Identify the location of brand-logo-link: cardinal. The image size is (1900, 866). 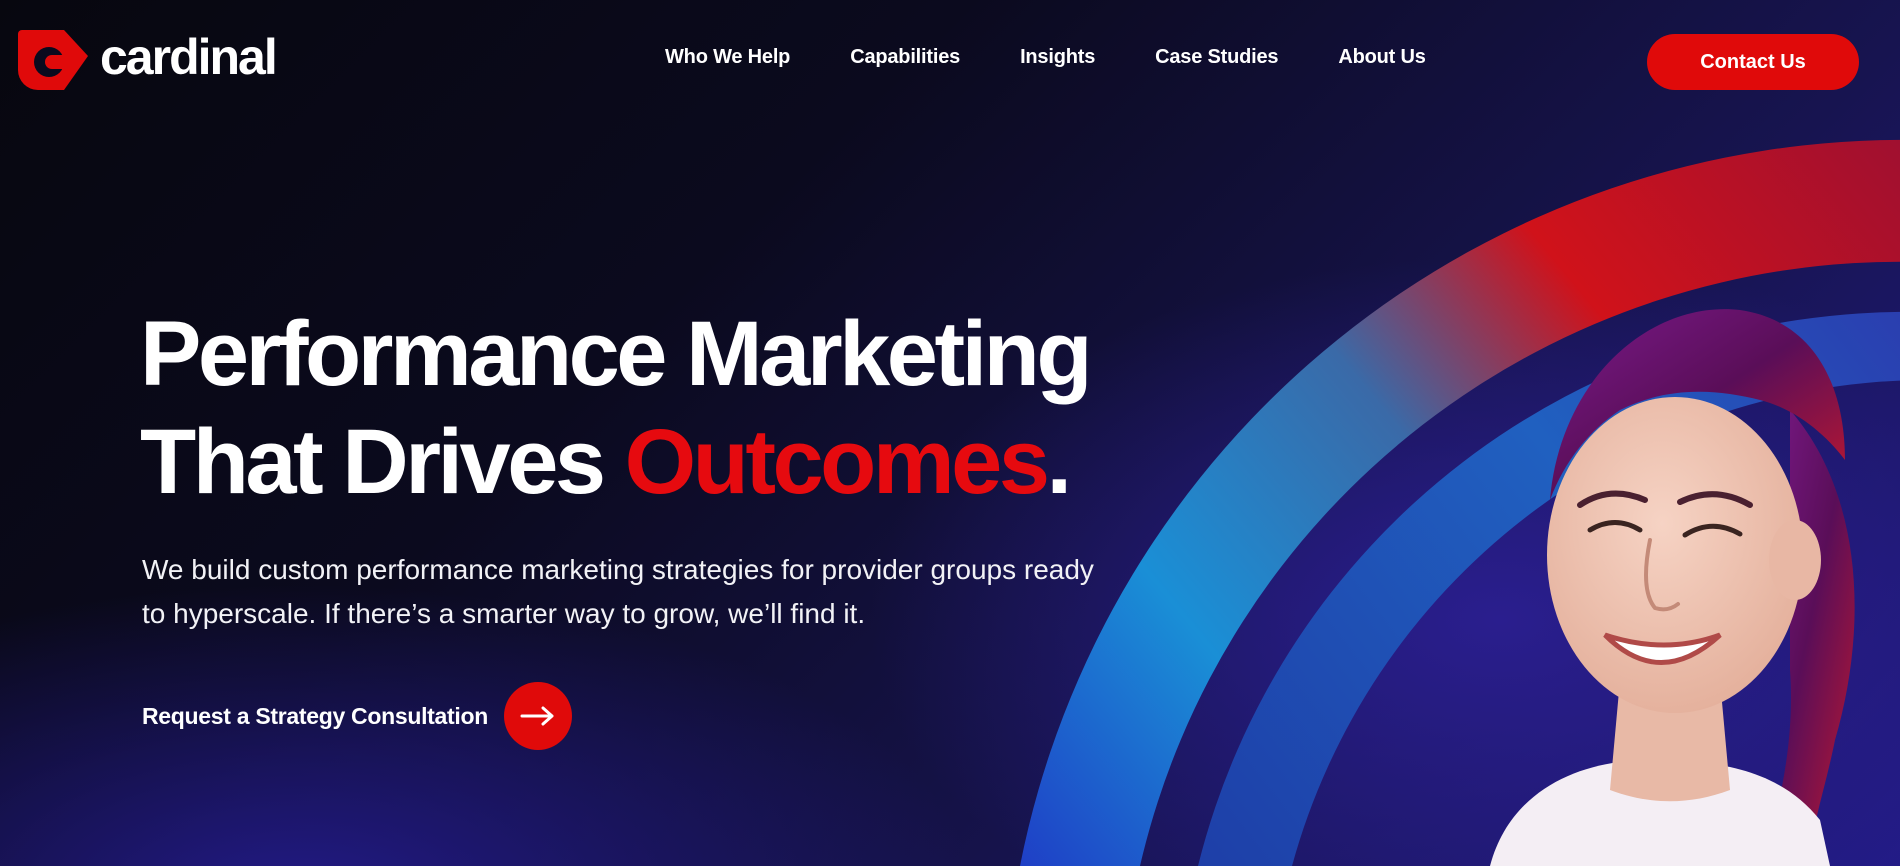
(147, 60).